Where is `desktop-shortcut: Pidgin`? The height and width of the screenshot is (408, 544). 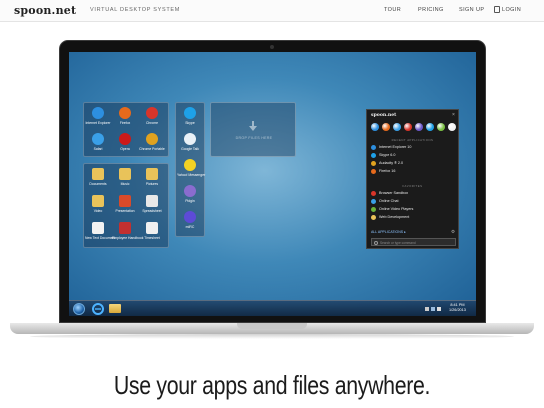 desktop-shortcut: Pidgin is located at coordinates (190, 194).